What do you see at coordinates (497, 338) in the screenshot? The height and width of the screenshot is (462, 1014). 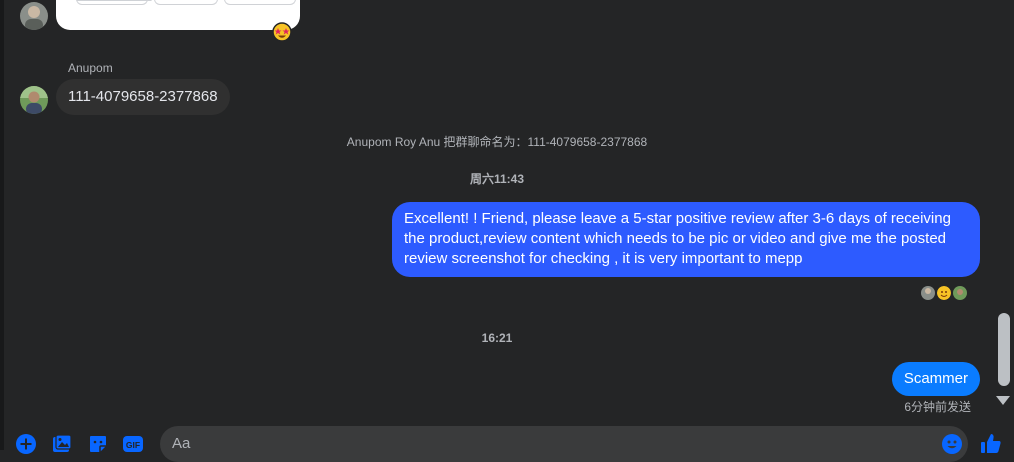 I see `timestamp: 16:21` at bounding box center [497, 338].